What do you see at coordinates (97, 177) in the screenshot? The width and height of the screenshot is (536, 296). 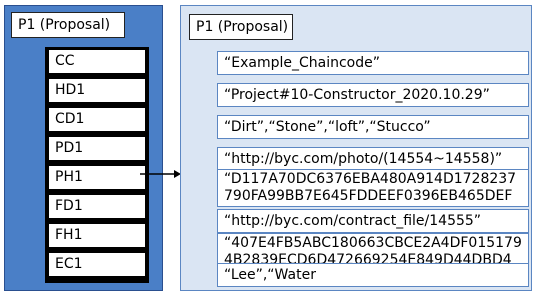 I see `field-ph1: PH1` at bounding box center [97, 177].